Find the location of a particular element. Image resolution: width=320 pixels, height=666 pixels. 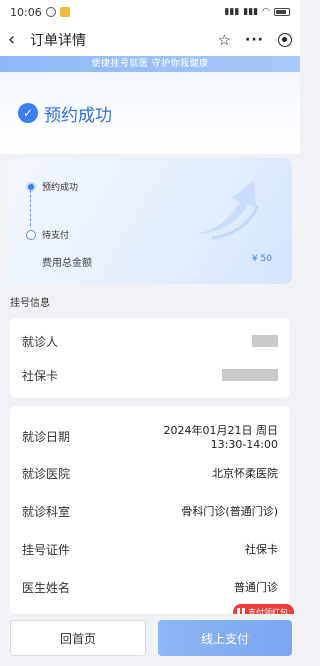

visit-time: 13:30-14:00 is located at coordinates (244, 444).